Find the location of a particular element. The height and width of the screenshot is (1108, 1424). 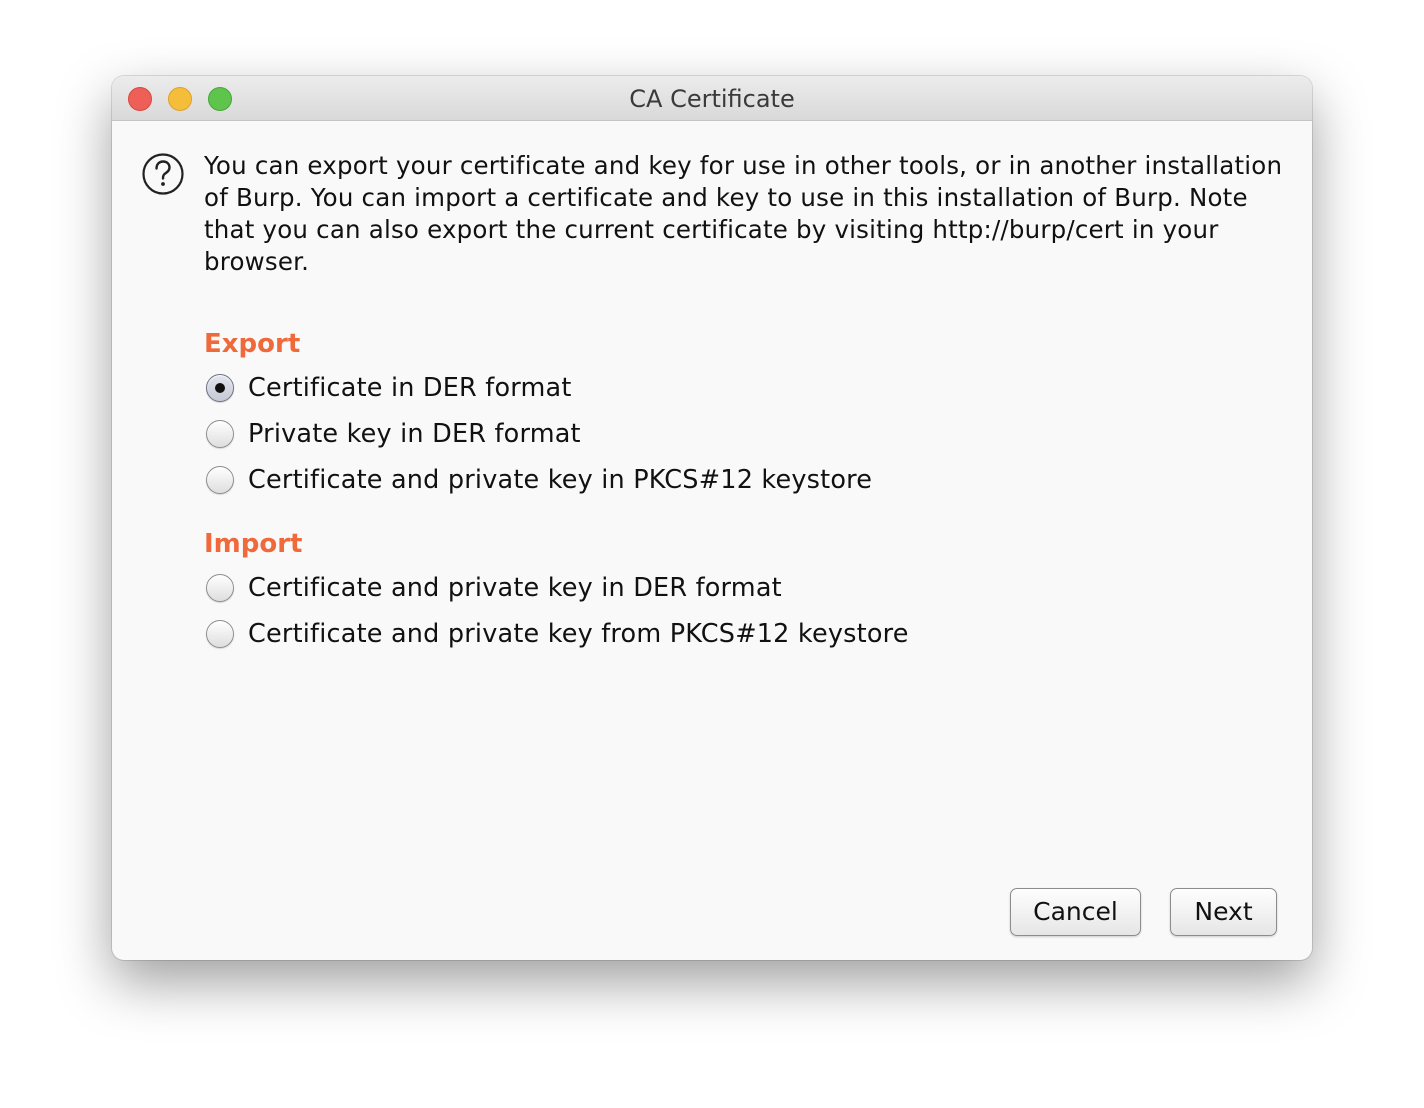

import-heading: Import is located at coordinates (253, 544).